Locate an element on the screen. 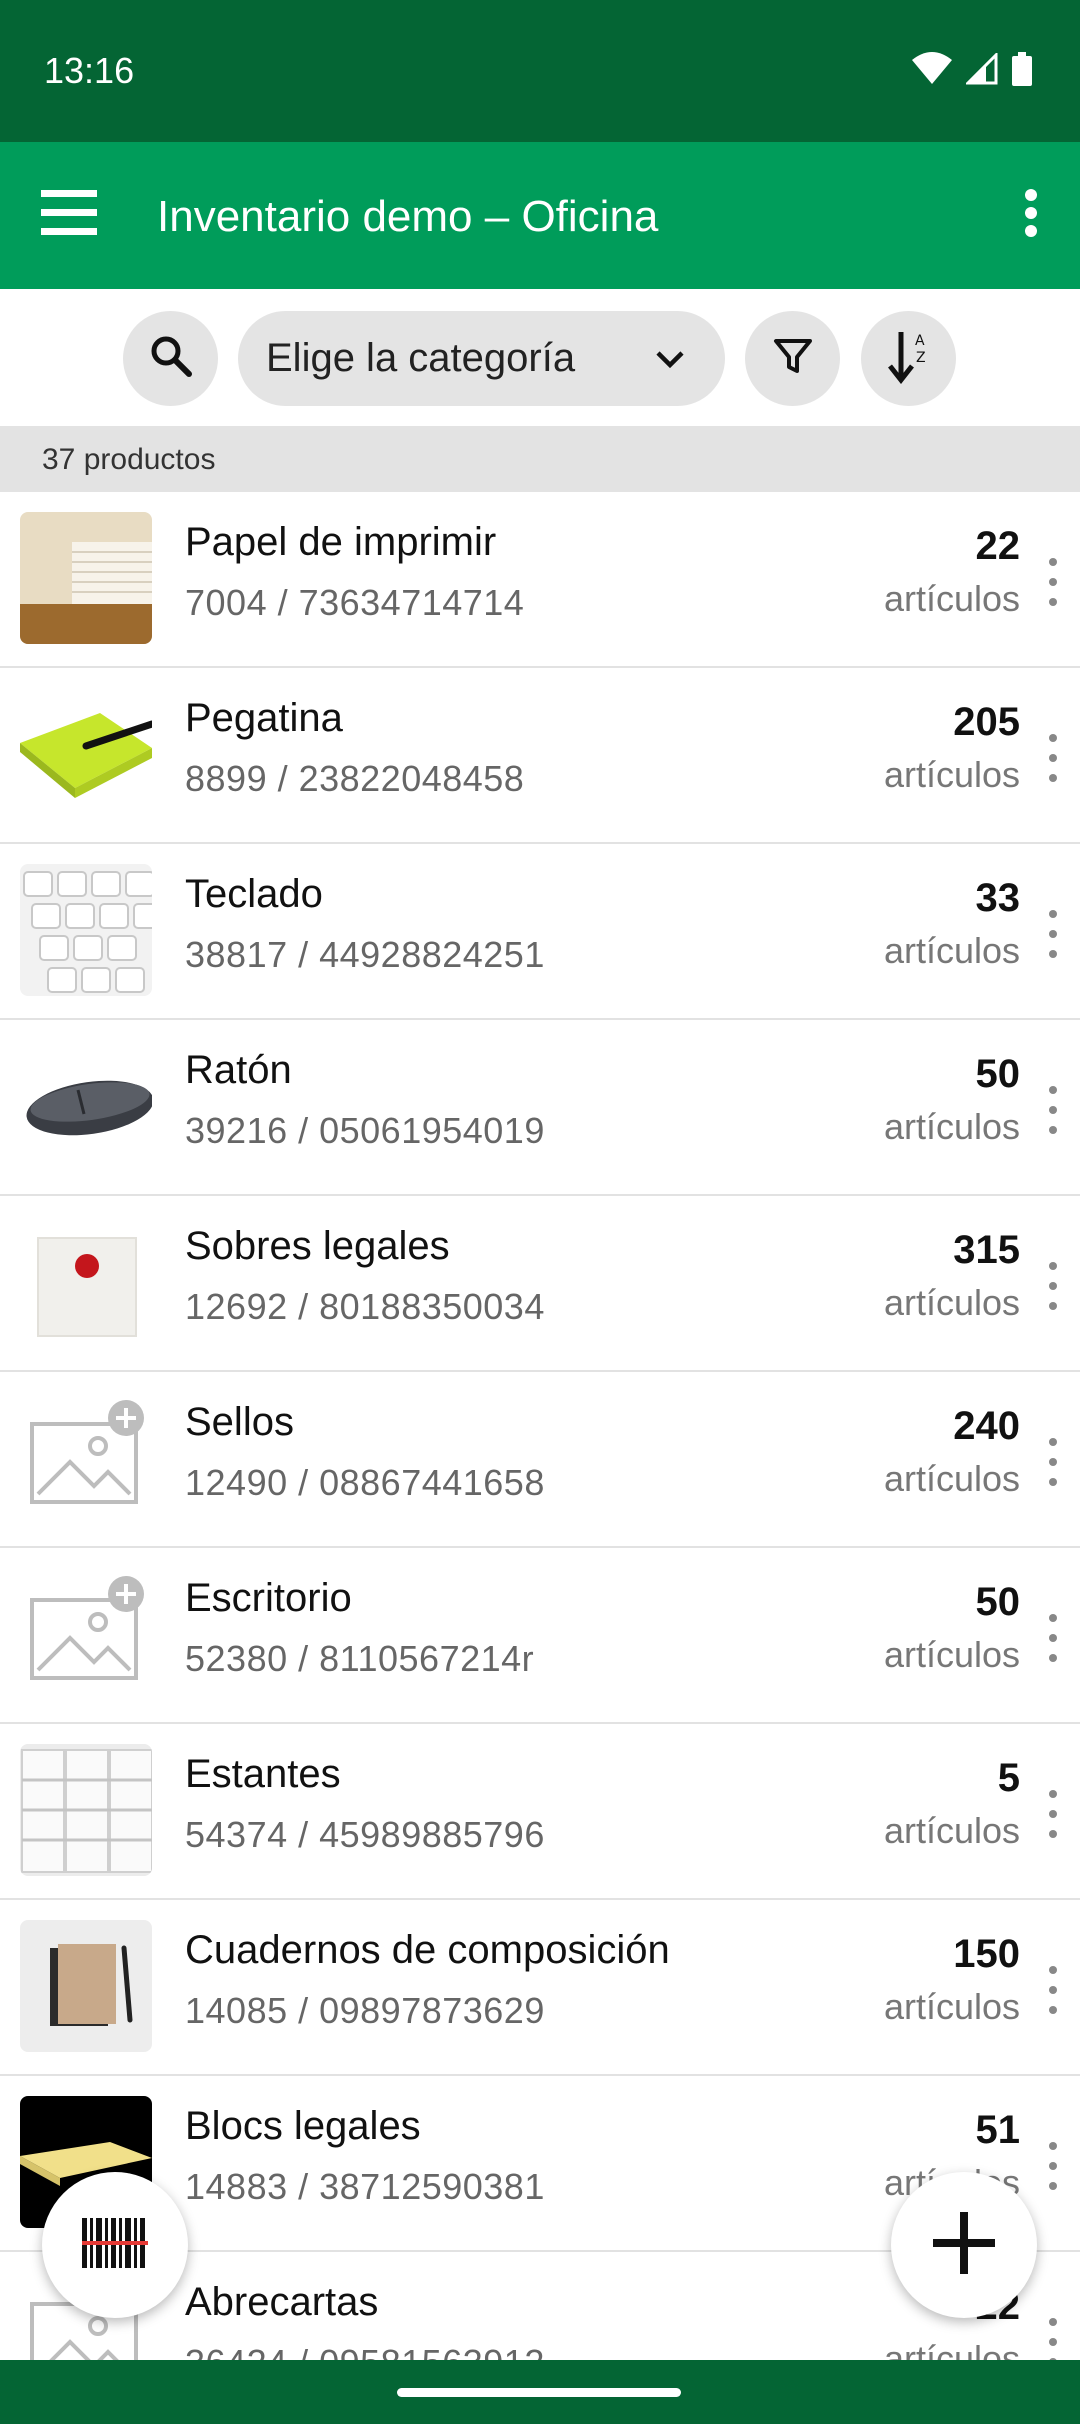 The width and height of the screenshot is (1080, 2424). product-code: 12692 / 80188350034 is located at coordinates (365, 1306).